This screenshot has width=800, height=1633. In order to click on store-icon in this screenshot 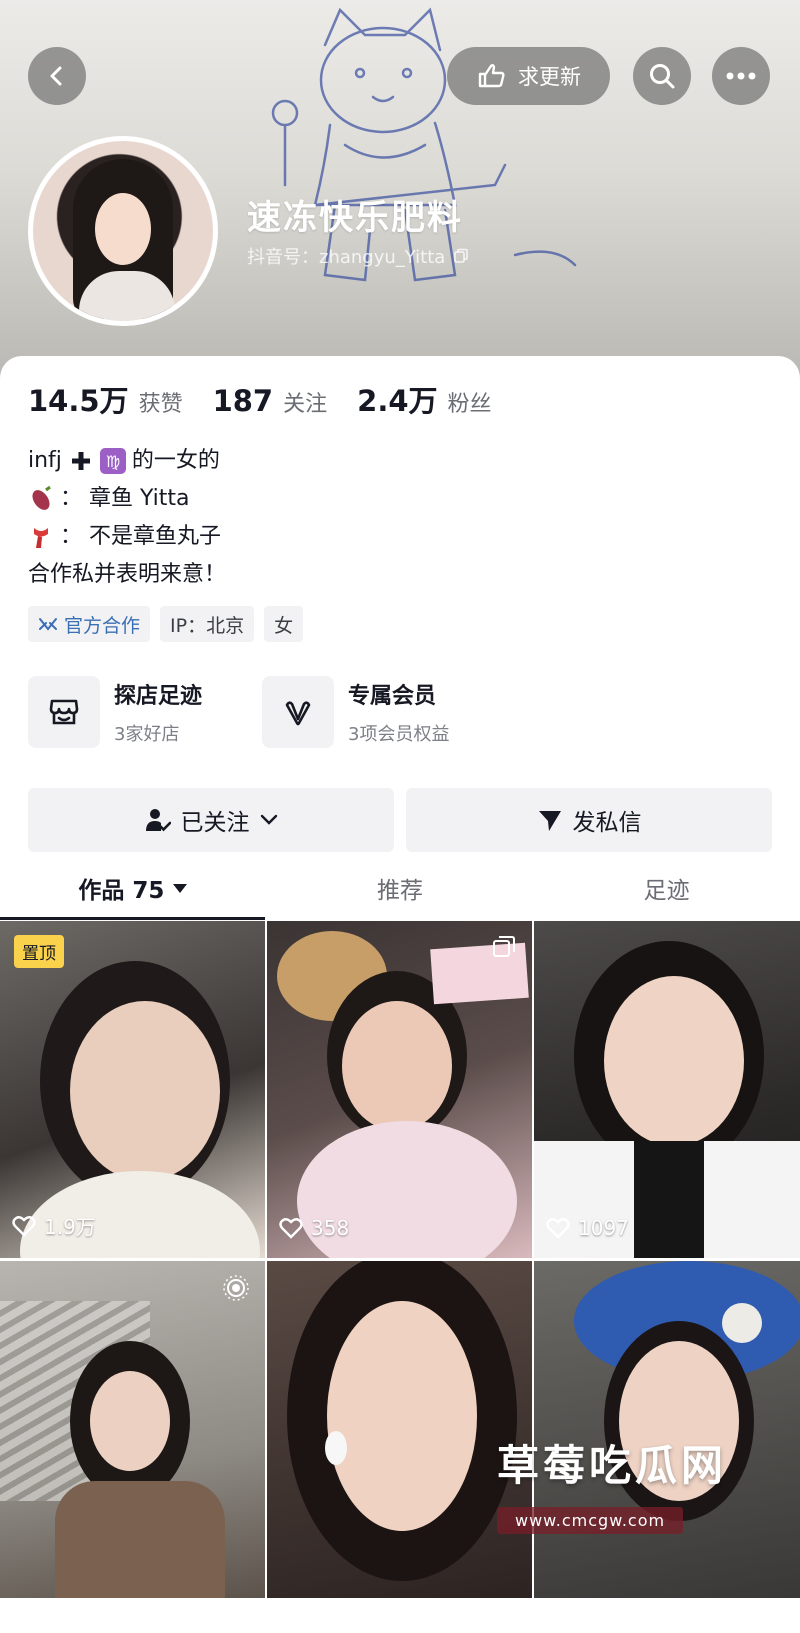, I will do `click(64, 712)`.